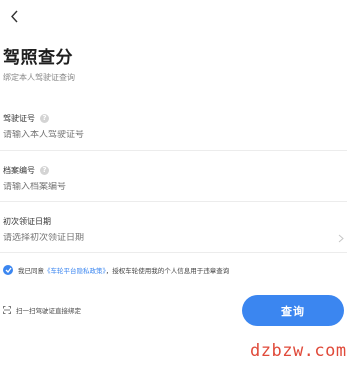  I want to click on issue-date-label-text: 初次领证日期, so click(27, 221).